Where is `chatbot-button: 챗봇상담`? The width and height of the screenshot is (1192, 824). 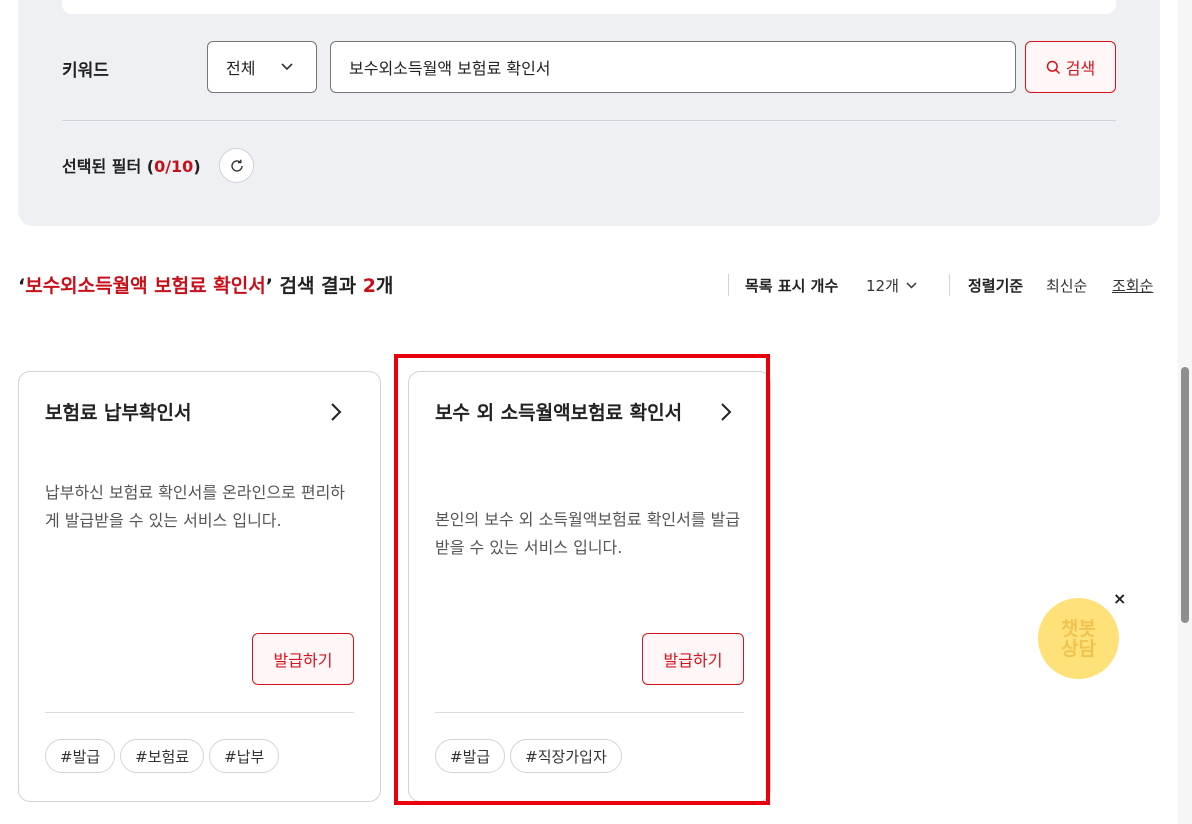 chatbot-button: 챗봇상담 is located at coordinates (1078, 638).